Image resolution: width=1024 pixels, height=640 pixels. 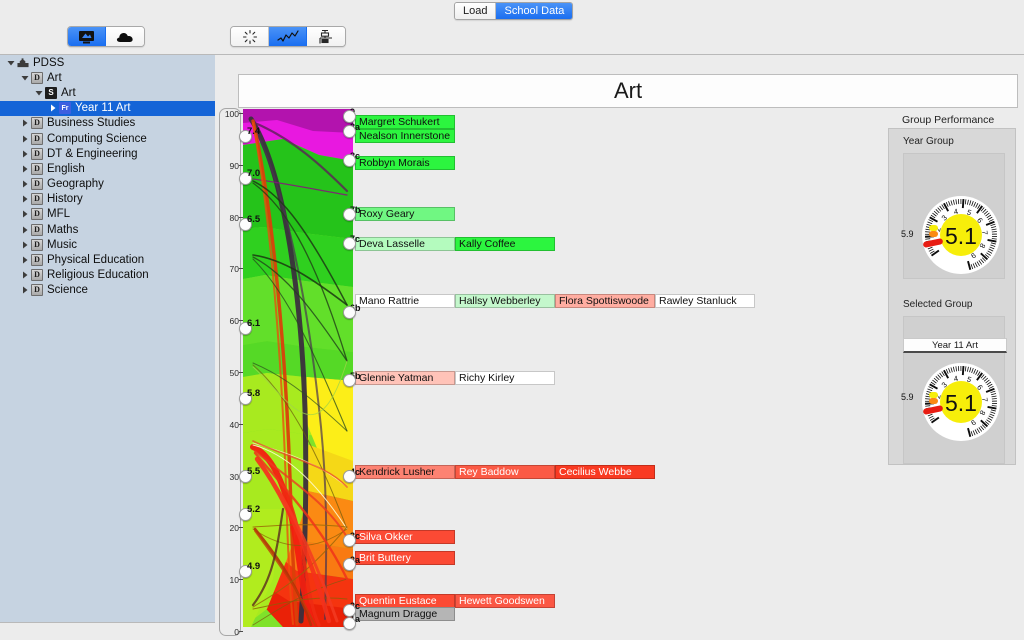 What do you see at coordinates (405, 244) in the screenshot?
I see `student-chip: Deva Lasselle` at bounding box center [405, 244].